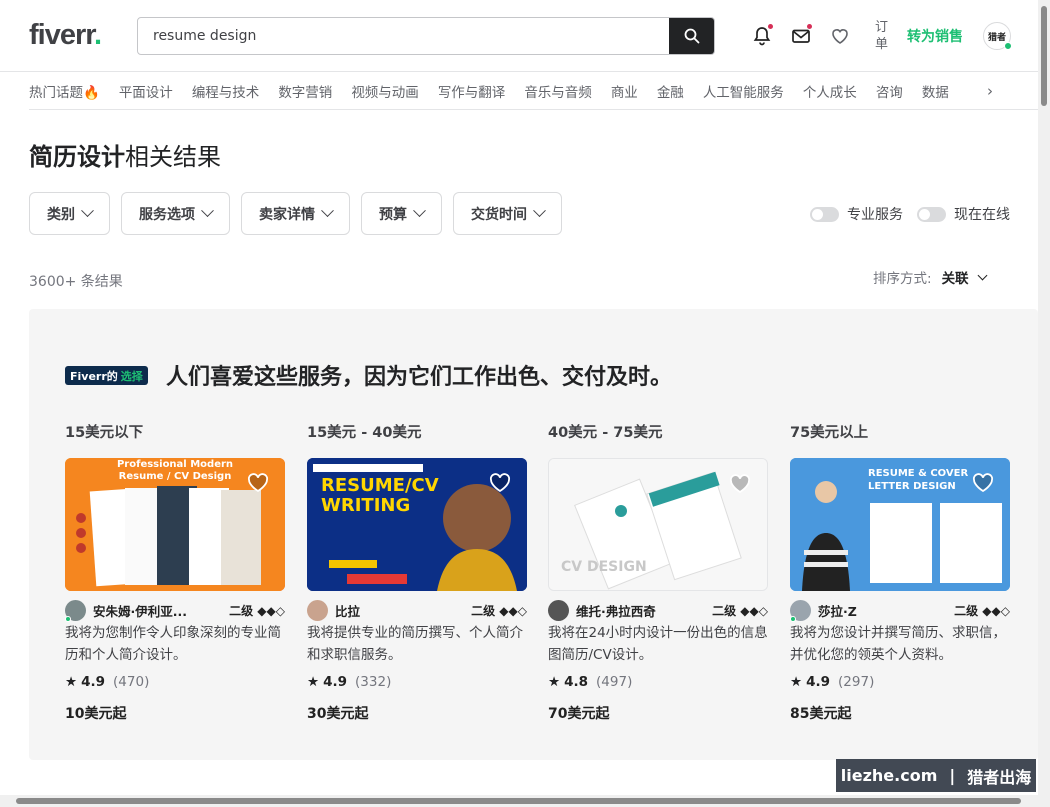  I want to click on price-range-label: 75美元以上, so click(829, 433).